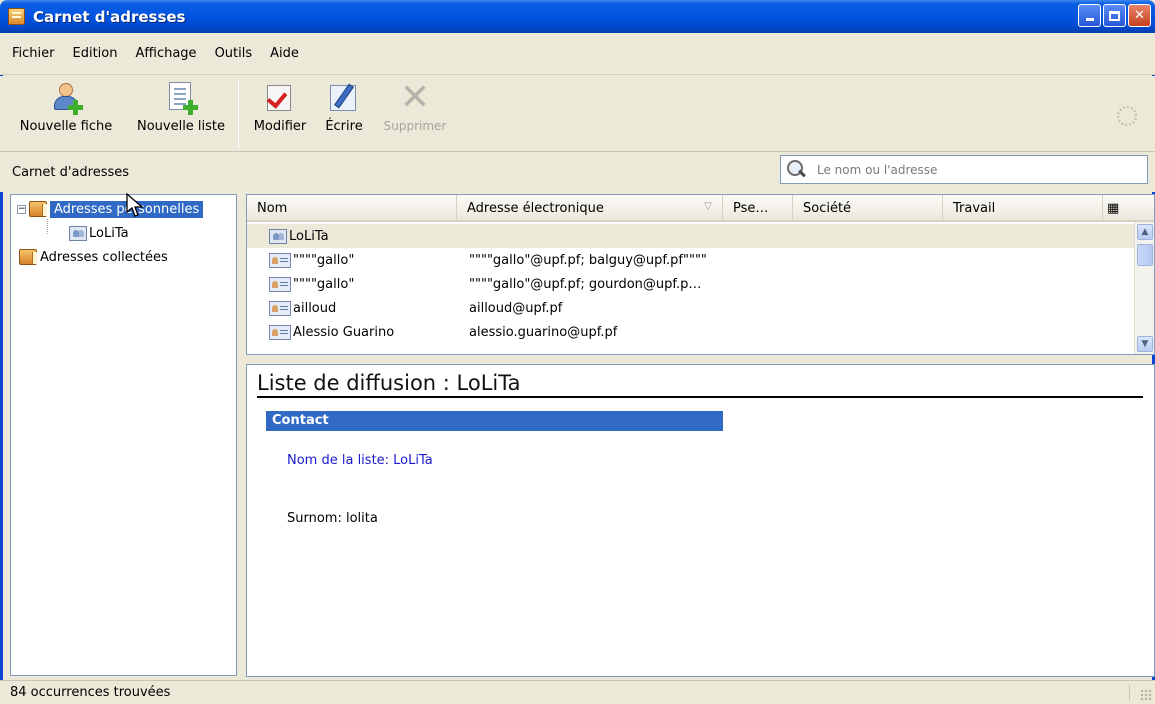  Describe the element at coordinates (109, 16) in the screenshot. I see `window-title: Carnet d'adresses` at that location.